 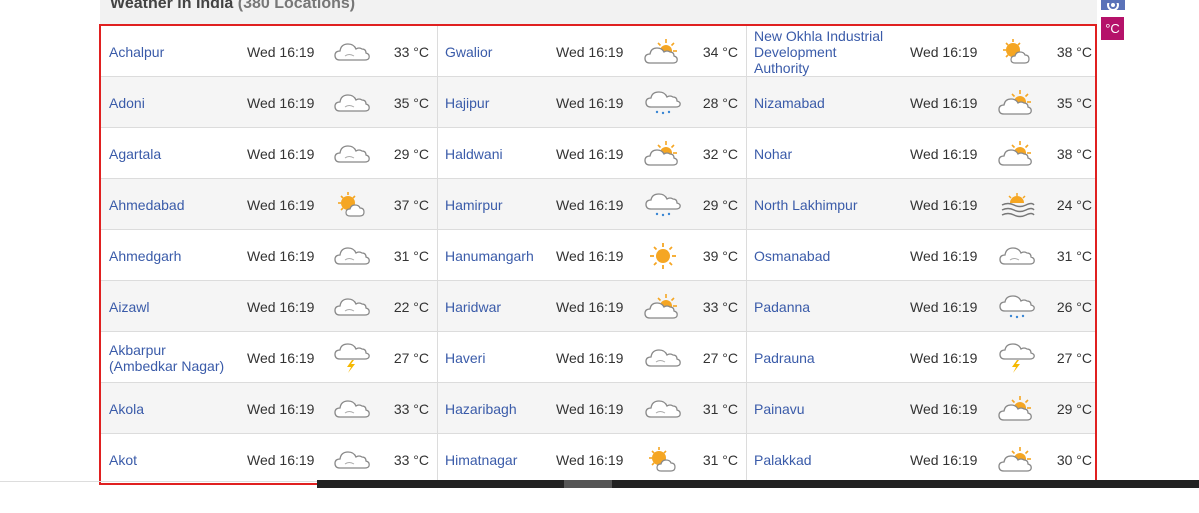 What do you see at coordinates (824, 357) in the screenshot?
I see `location-link: Padrauna` at bounding box center [824, 357].